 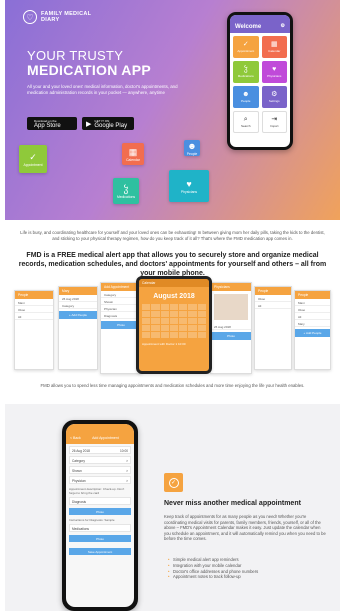 I want to click on hero-title-line1: YOUR TRUSTY, so click(x=75, y=55).